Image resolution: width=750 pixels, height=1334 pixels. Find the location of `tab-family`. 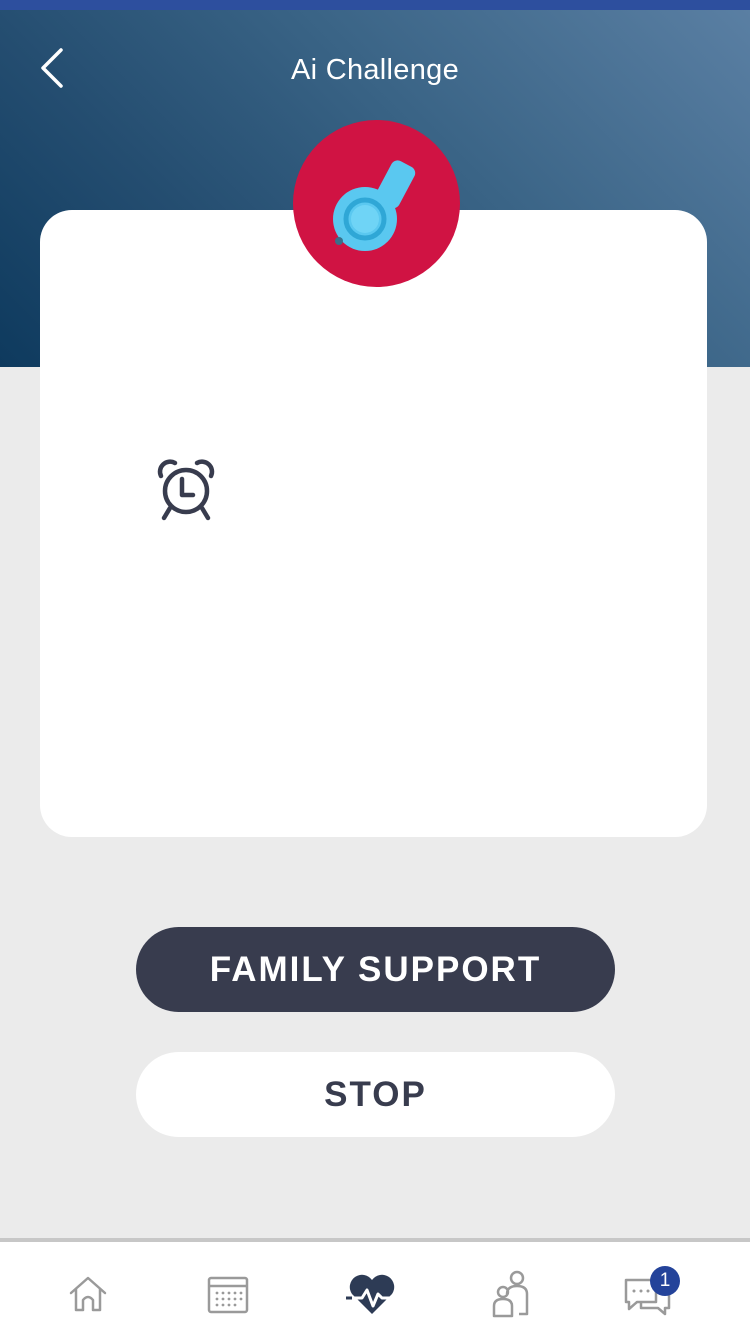

tab-family is located at coordinates (510, 1294).